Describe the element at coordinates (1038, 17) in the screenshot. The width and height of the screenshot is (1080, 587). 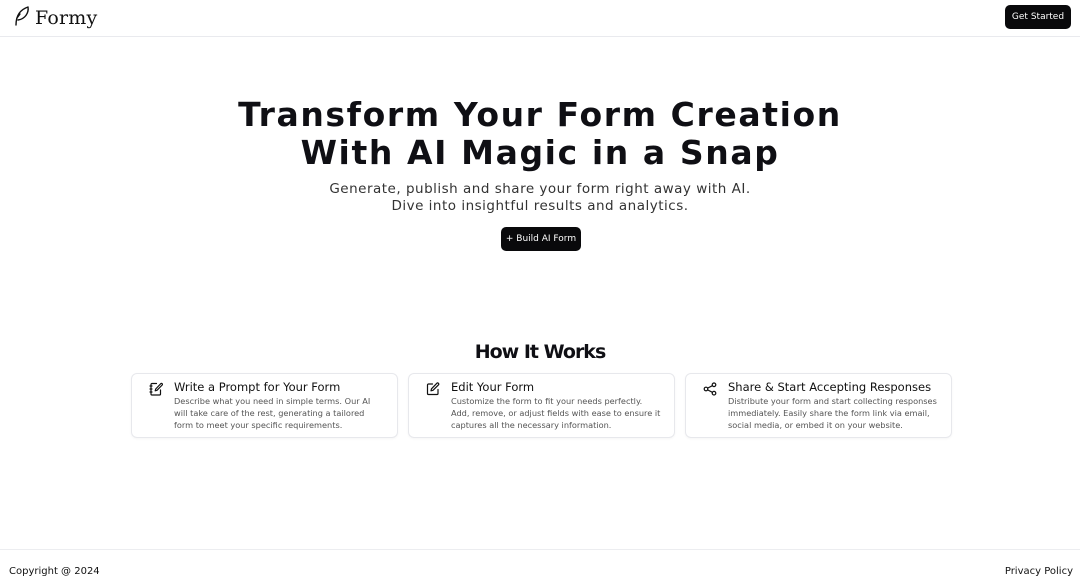
I see `get-started-button: Get Started` at that location.